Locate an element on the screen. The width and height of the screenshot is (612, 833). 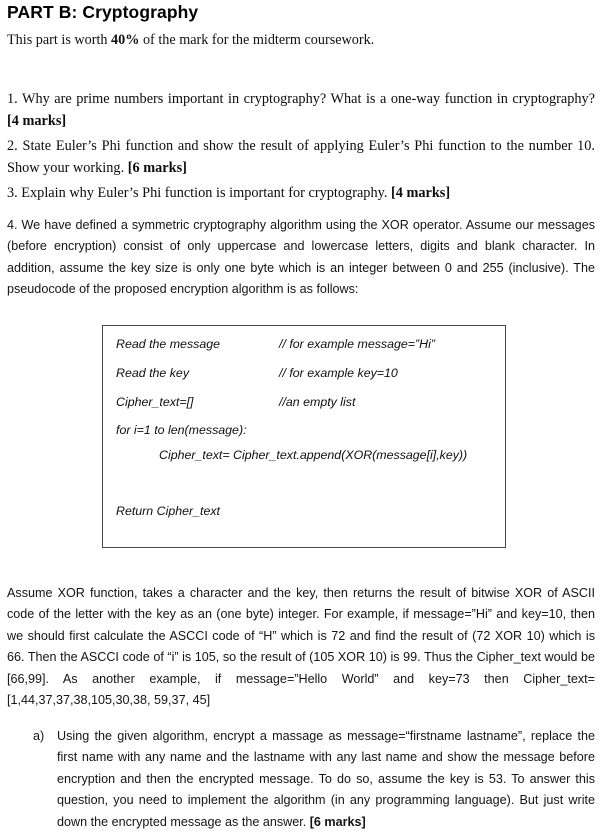
pseudocode-line-4: for i=1 to len(message): is located at coordinates (304, 432).